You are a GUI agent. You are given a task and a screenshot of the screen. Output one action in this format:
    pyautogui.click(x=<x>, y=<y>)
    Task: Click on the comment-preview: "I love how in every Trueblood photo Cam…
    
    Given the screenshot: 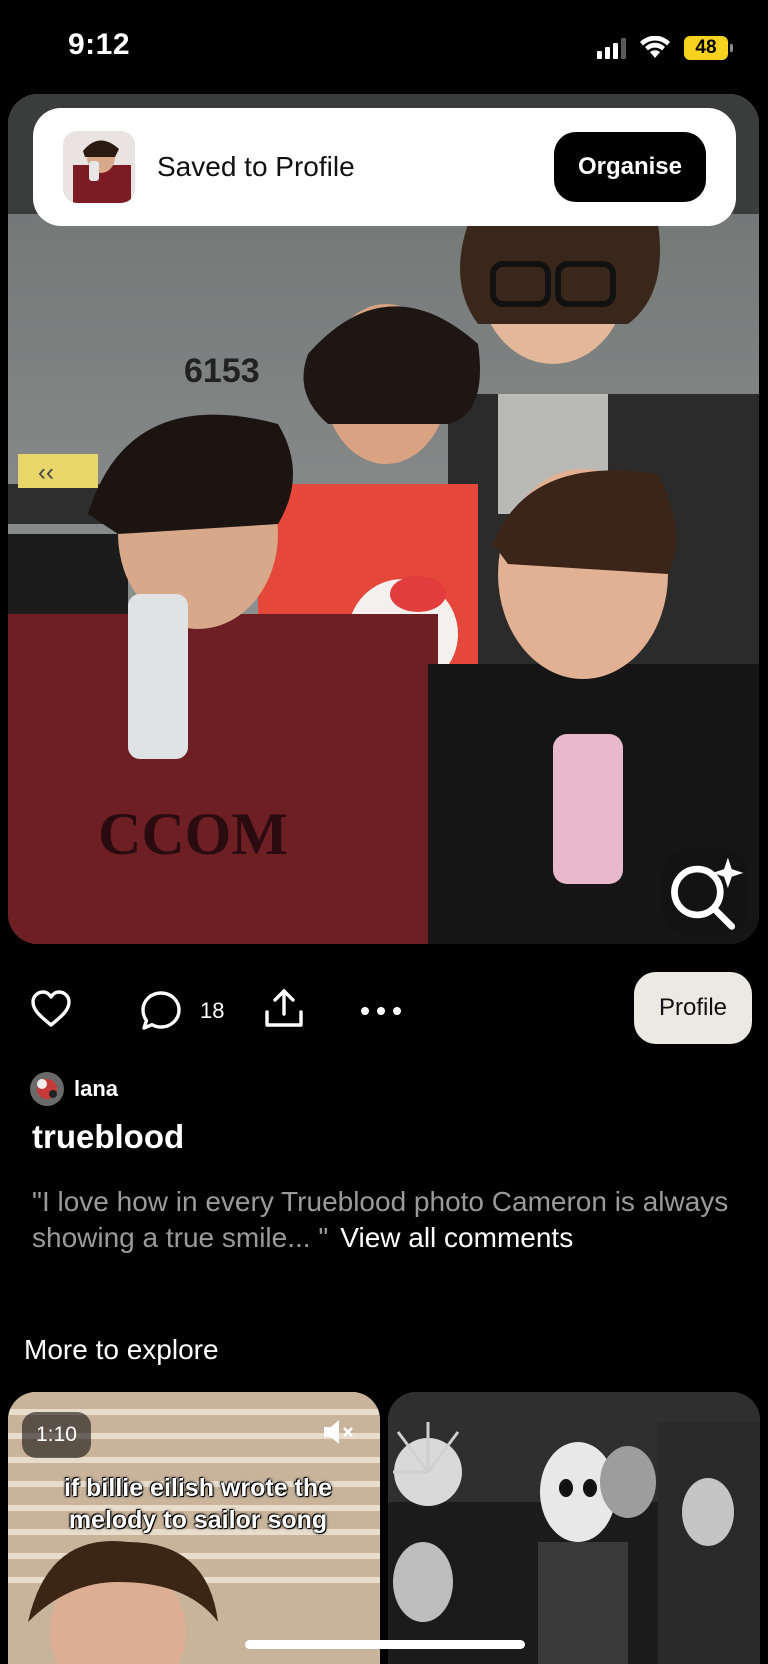 What is the action you would take?
    pyautogui.click(x=388, y=1220)
    